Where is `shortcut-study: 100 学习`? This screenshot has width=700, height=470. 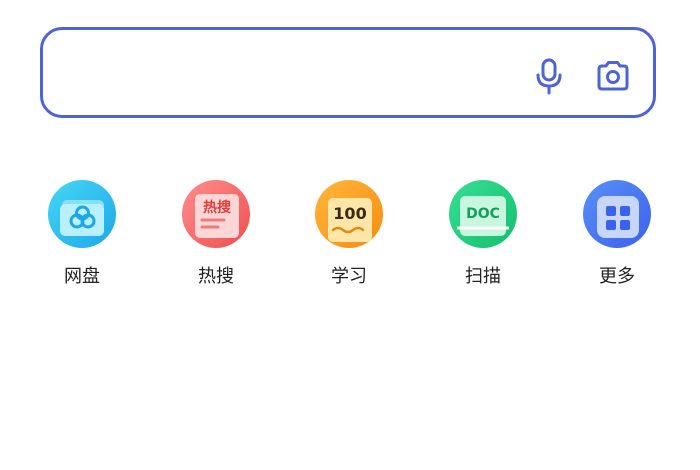 shortcut-study: 100 学习 is located at coordinates (350, 233).